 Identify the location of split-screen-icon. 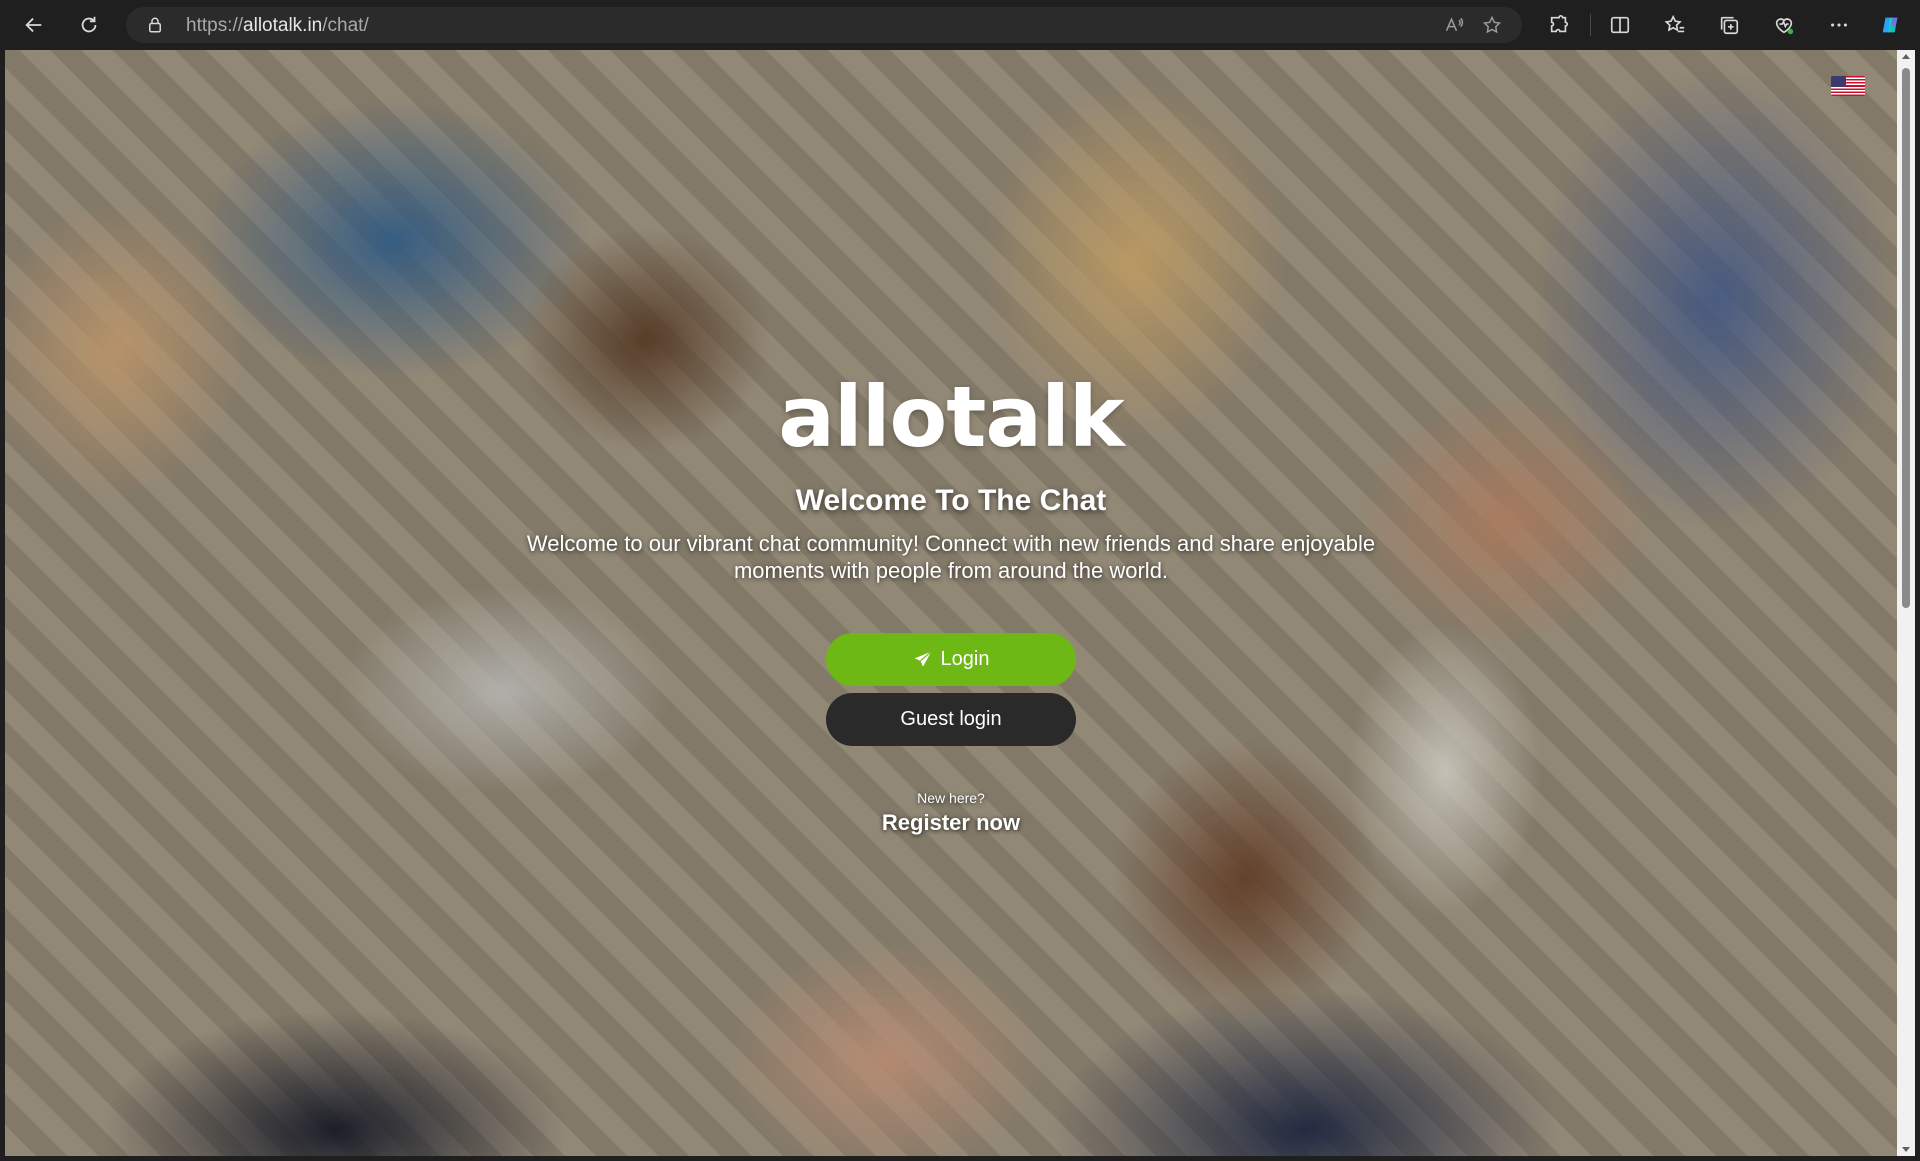
(1620, 25).